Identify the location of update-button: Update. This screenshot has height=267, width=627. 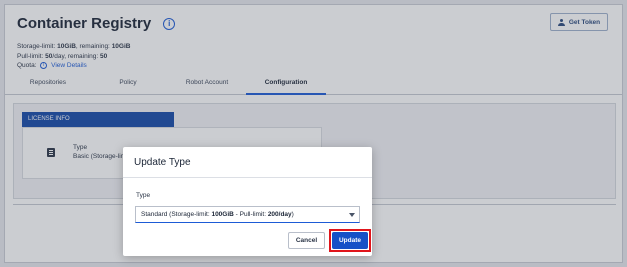
(350, 240).